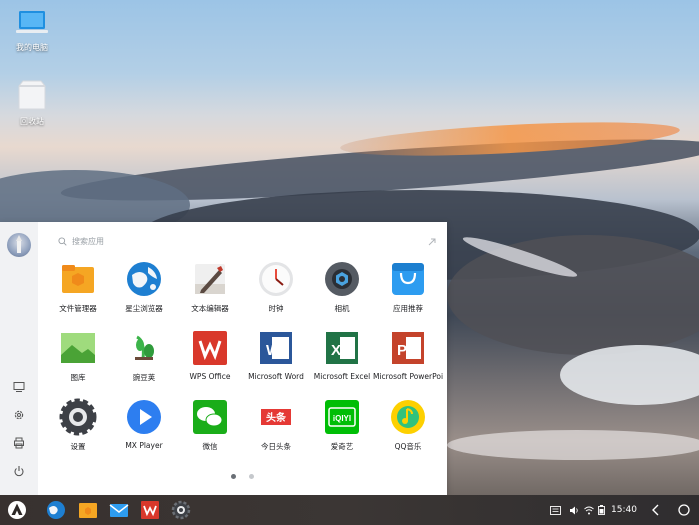 Image resolution: width=699 pixels, height=525 pixels. I want to click on app-wps-office: WPS Office, so click(210, 355).